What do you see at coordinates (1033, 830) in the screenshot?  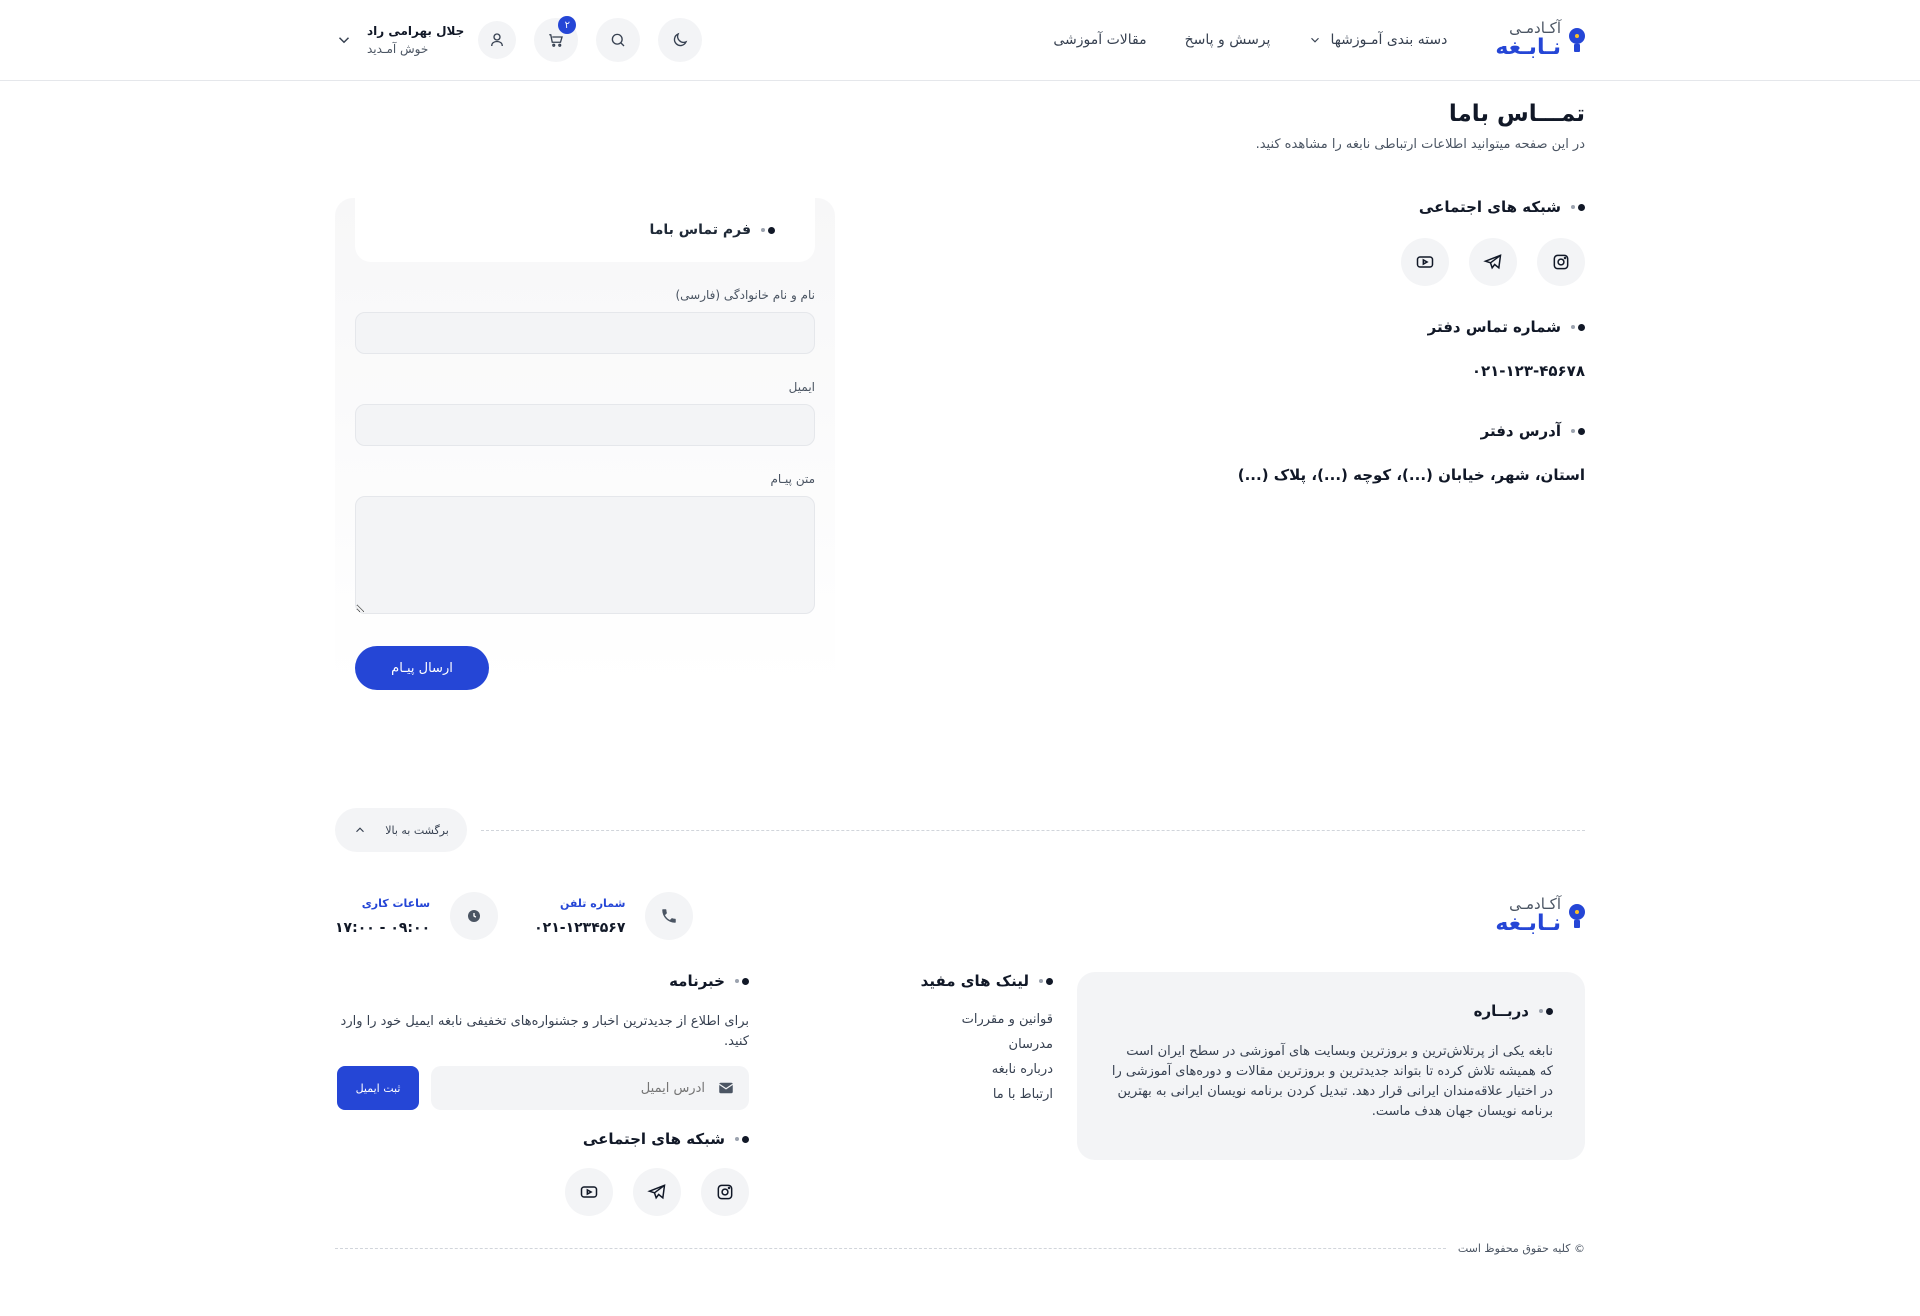 I see `divider` at bounding box center [1033, 830].